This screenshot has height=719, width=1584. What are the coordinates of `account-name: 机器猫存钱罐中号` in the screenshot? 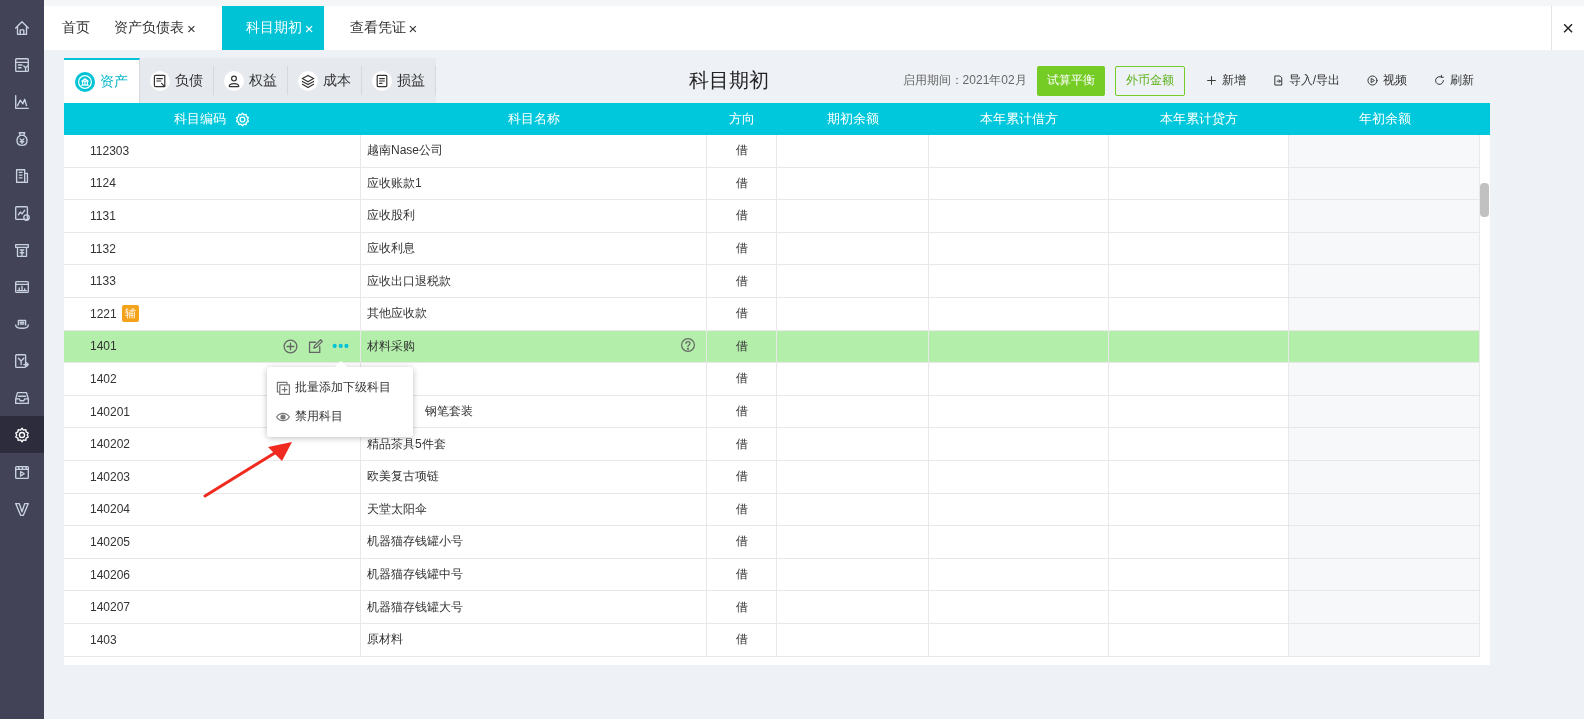 It's located at (415, 574).